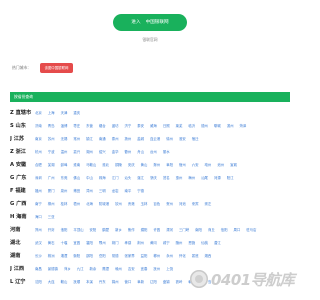 The width and height of the screenshot is (320, 300). I want to click on city-link: 丽水, so click(166, 151).